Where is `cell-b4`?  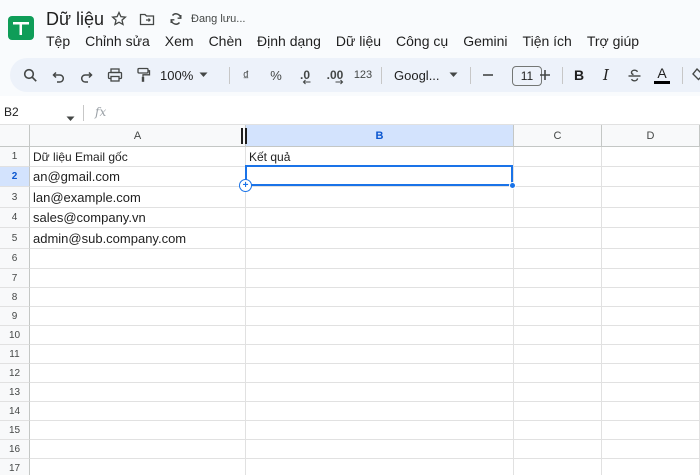
cell-b4 is located at coordinates (380, 218).